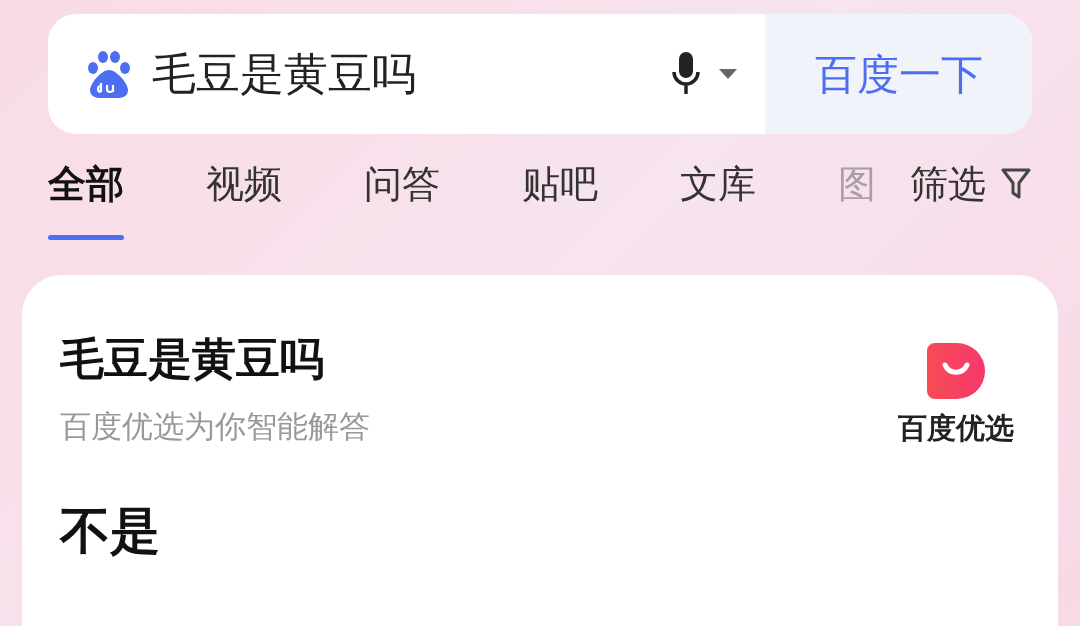  Describe the element at coordinates (192, 359) in the screenshot. I see `card-title: 毛豆是黄豆吗` at that location.